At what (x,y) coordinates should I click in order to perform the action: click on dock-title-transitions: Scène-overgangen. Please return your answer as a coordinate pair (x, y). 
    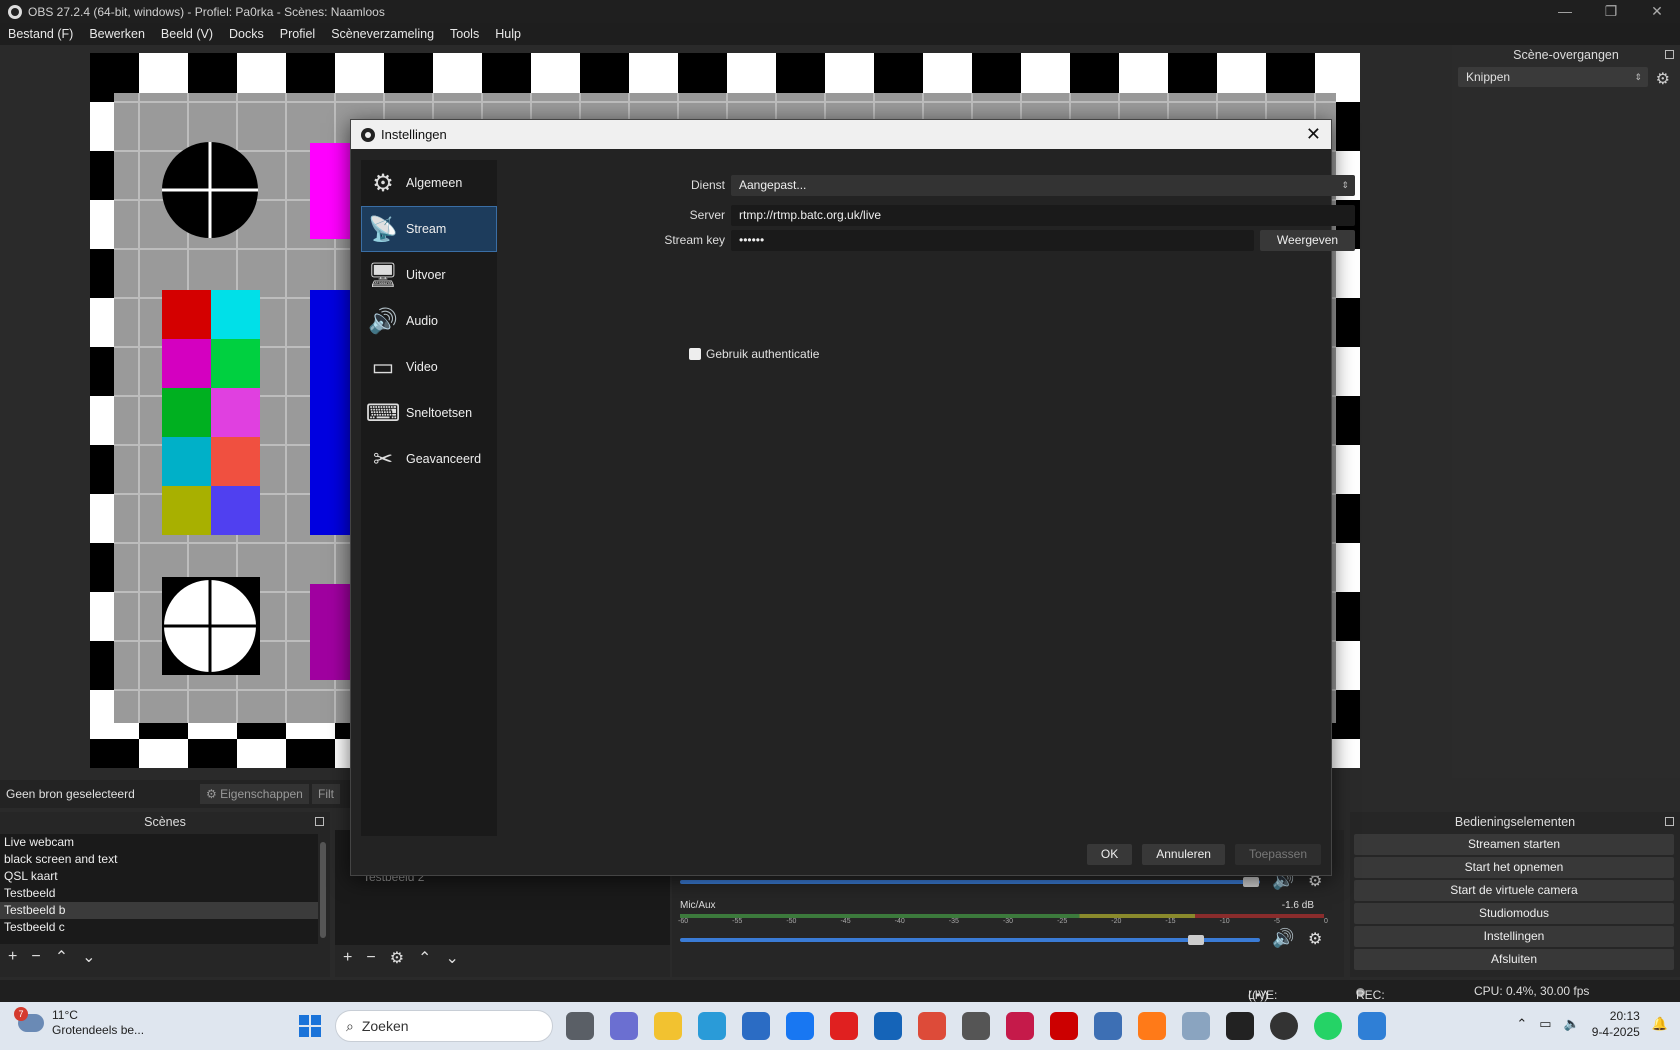
    Looking at the image, I should click on (1566, 55).